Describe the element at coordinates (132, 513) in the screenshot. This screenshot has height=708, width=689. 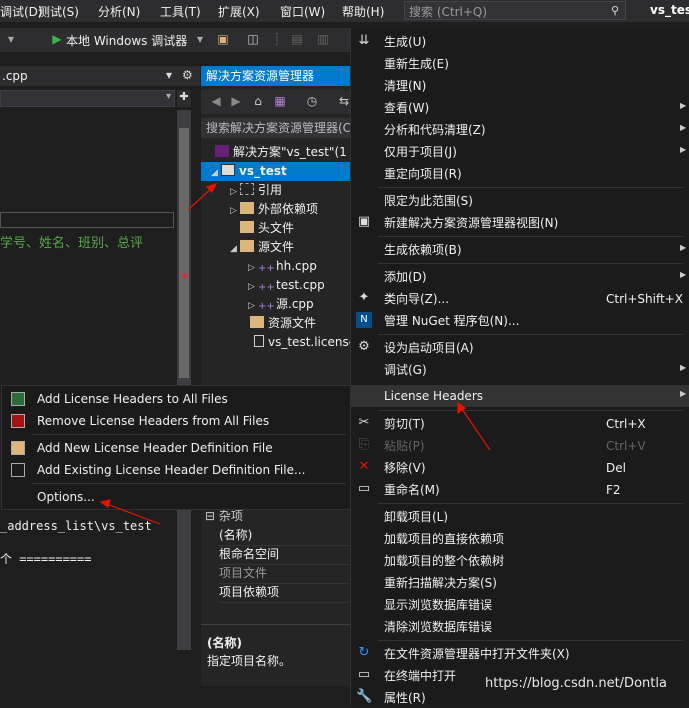
I see `arrow-to-options` at that location.